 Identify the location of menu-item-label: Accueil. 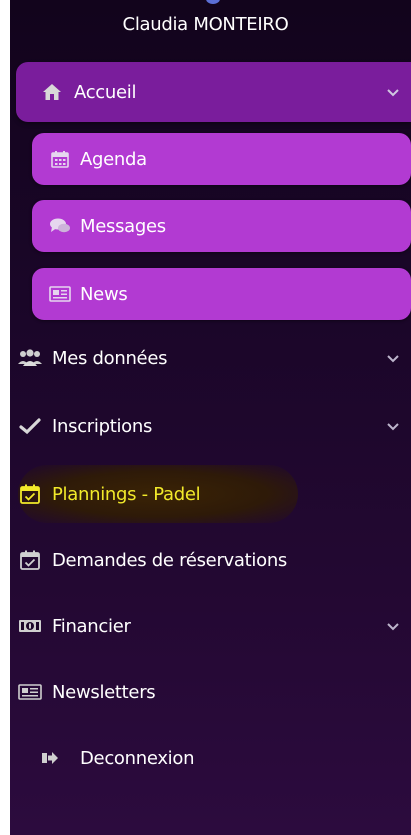
(105, 92).